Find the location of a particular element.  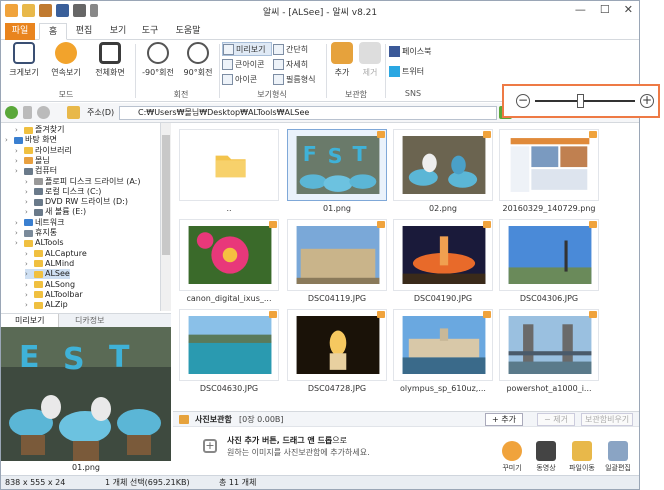

thumbnail-item: 20160329_140729.png is located at coordinates (549, 174).